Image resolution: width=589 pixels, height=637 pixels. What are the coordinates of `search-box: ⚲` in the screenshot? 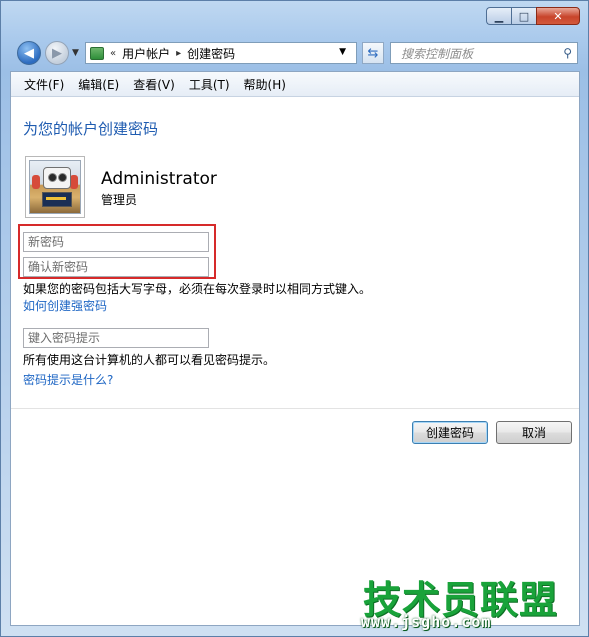 It's located at (484, 53).